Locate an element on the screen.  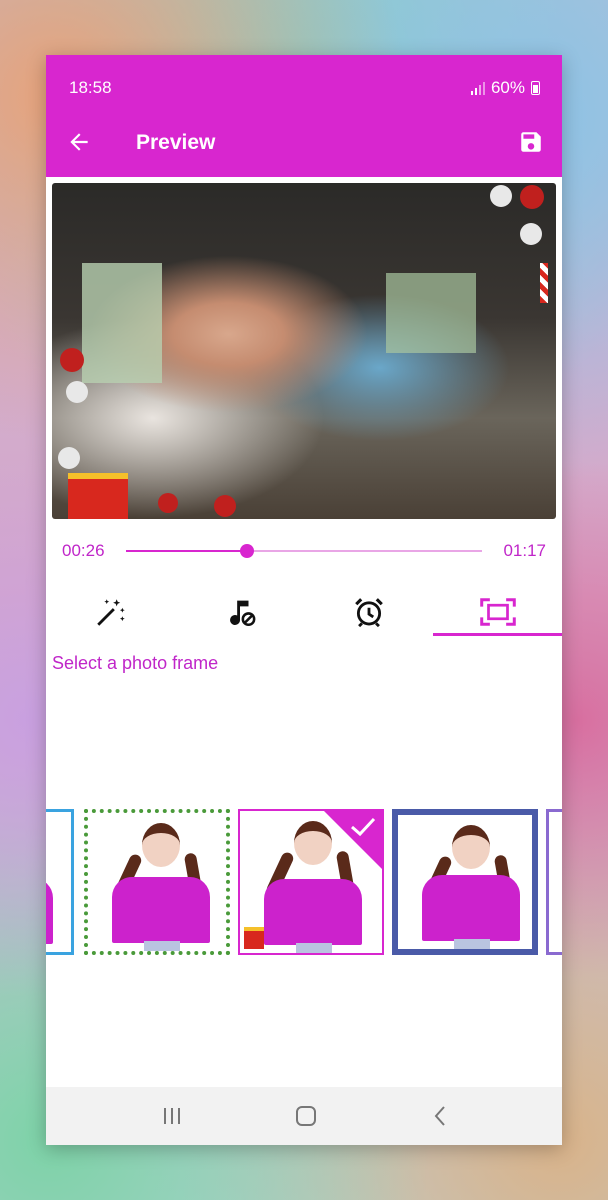
recent-apps-button is located at coordinates (172, 1116).